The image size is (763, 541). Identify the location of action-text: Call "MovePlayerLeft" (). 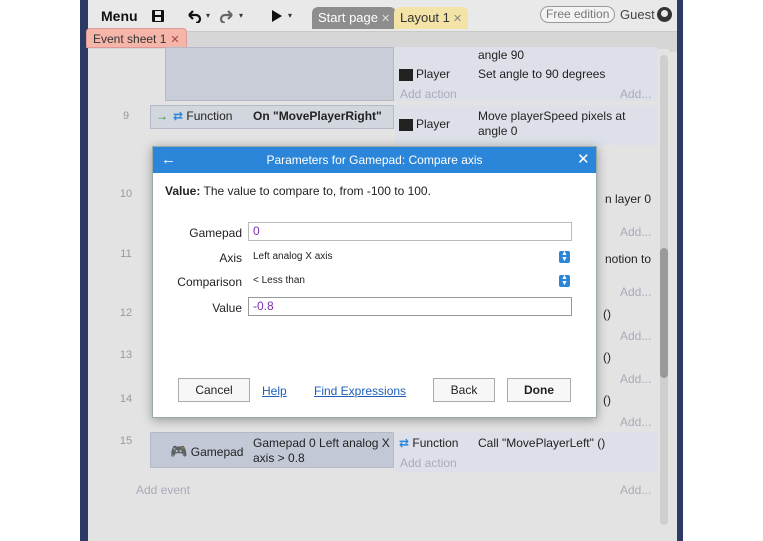
(541, 443).